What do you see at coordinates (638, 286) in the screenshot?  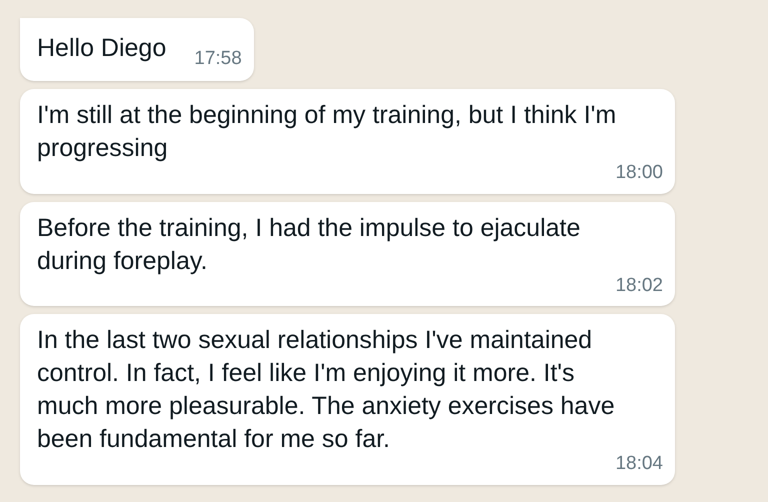 I see `message-time: 18:02` at bounding box center [638, 286].